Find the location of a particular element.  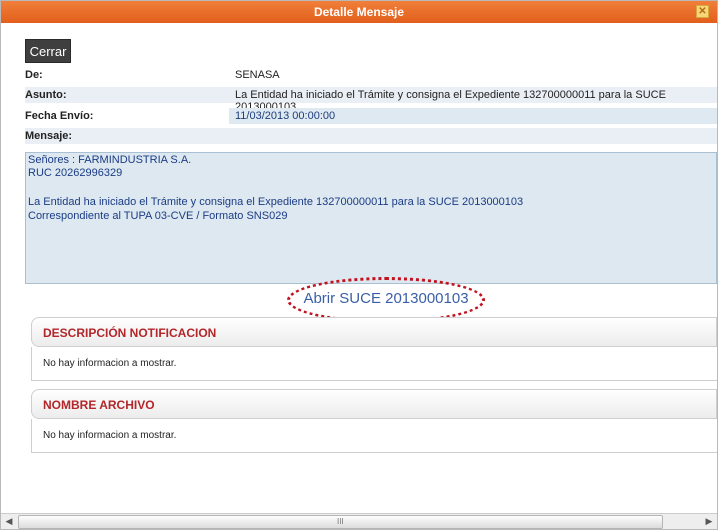

message-line: Señores : FARMINDUSTRIA S.A. is located at coordinates (110, 160).